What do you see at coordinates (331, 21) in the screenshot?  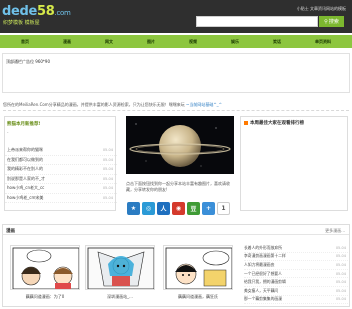 I see `search-button: ⚲ 搜索` at bounding box center [331, 21].